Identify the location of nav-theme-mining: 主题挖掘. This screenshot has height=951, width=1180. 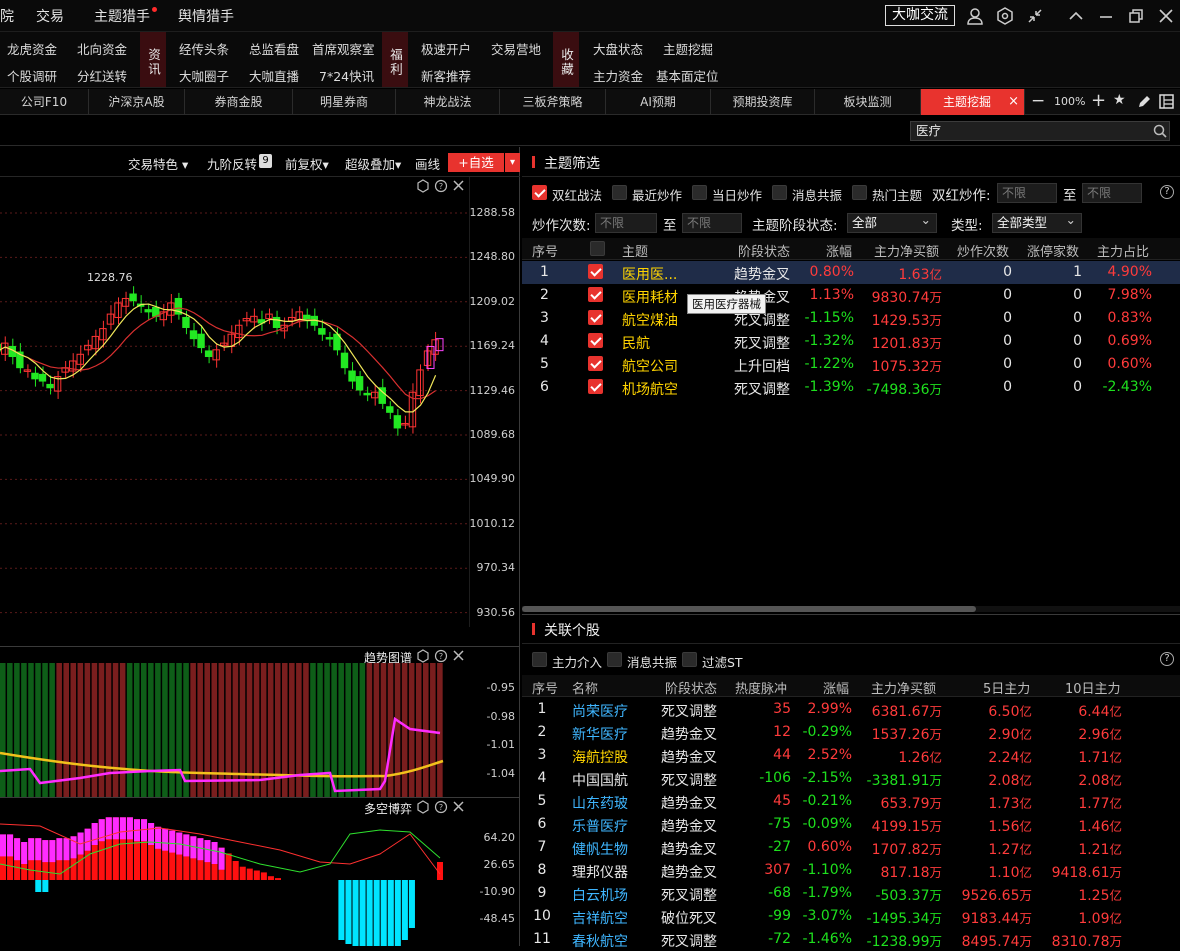
(688, 48).